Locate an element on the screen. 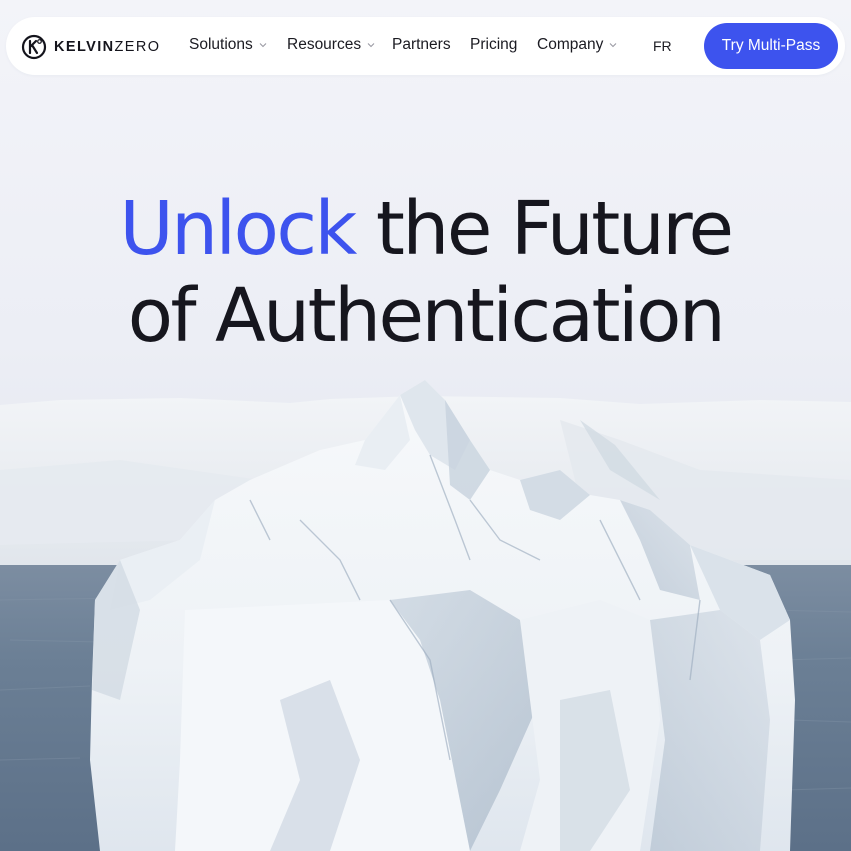 This screenshot has width=851, height=851. kelvinzero-logo-icon is located at coordinates (34, 47).